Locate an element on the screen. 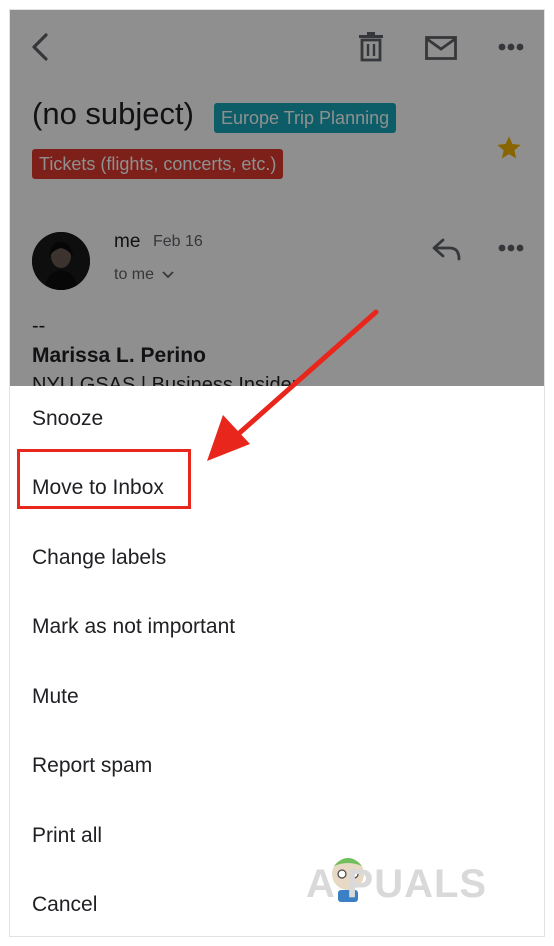 The image size is (554, 946). watermark: A PUALS is located at coordinates (397, 884).